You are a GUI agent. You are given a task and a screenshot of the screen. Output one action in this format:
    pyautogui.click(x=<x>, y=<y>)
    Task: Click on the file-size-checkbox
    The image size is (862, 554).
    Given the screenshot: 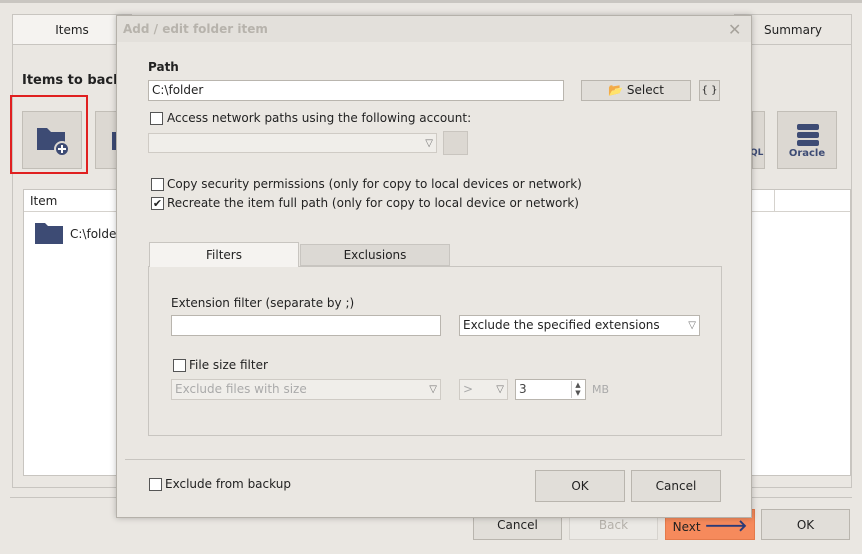 What is the action you would take?
    pyautogui.click(x=179, y=365)
    